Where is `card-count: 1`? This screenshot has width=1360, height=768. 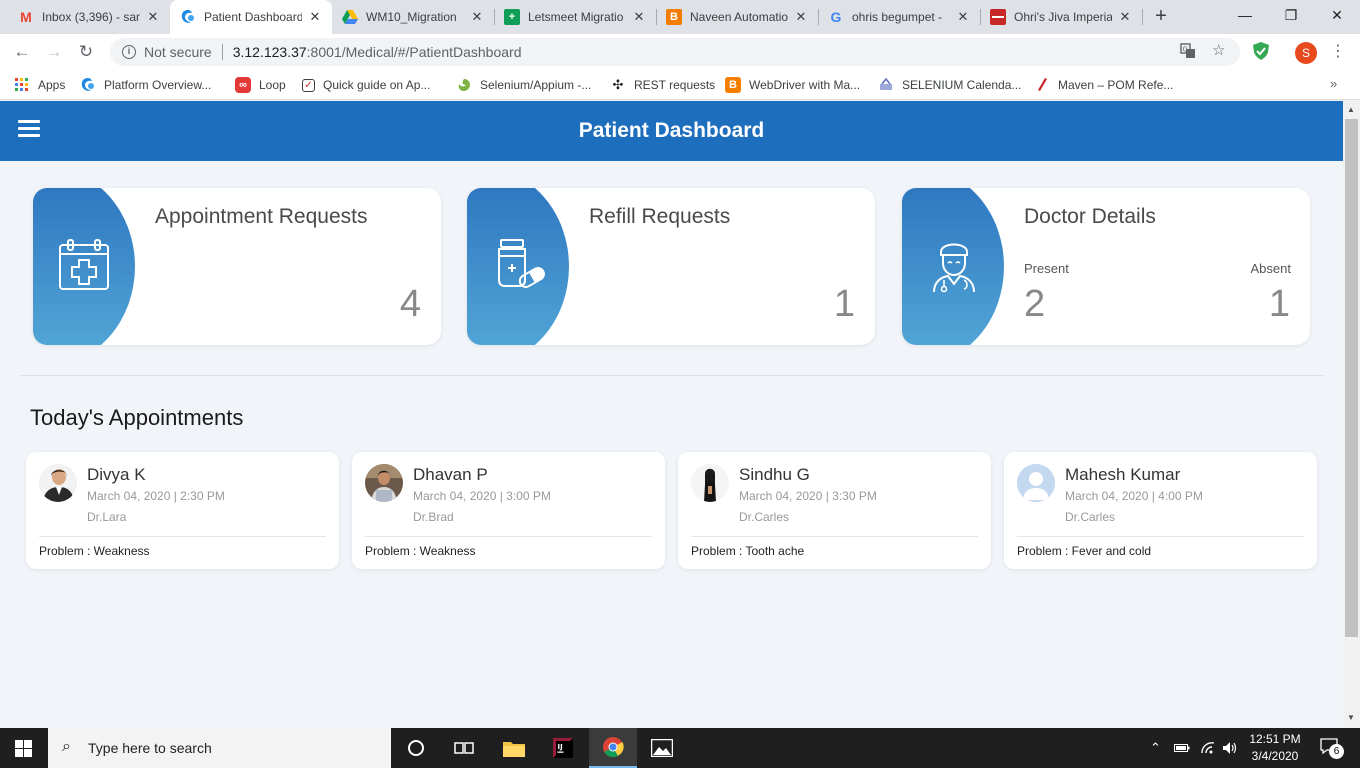
card-count: 1 is located at coordinates (844, 304).